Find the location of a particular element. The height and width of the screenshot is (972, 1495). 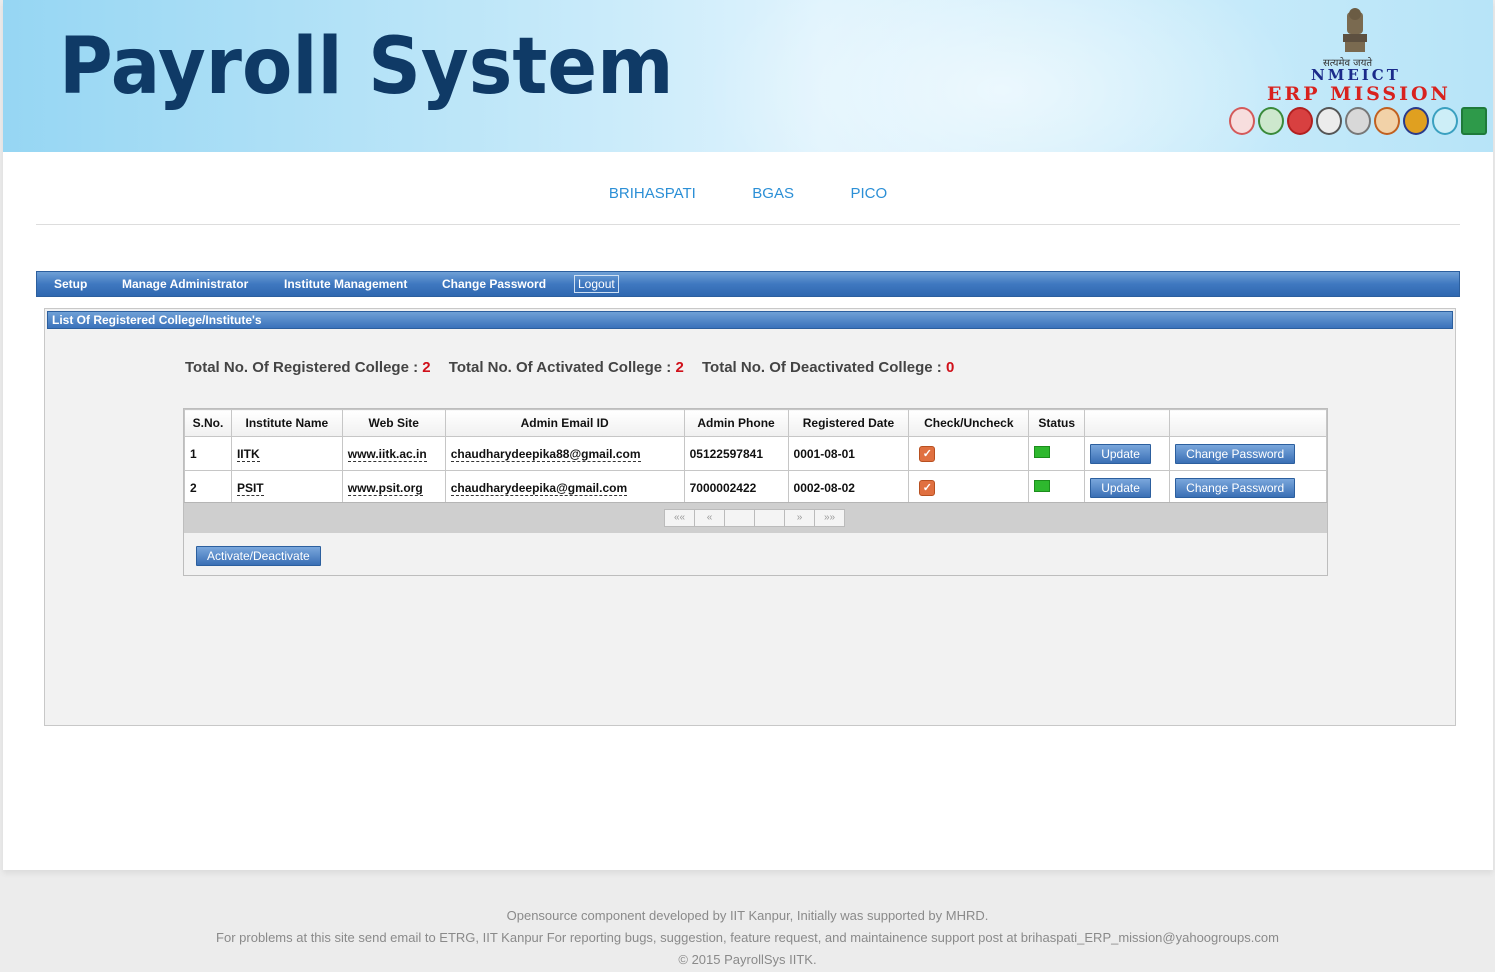

cell-website: www.psit.org is located at coordinates (393, 487).